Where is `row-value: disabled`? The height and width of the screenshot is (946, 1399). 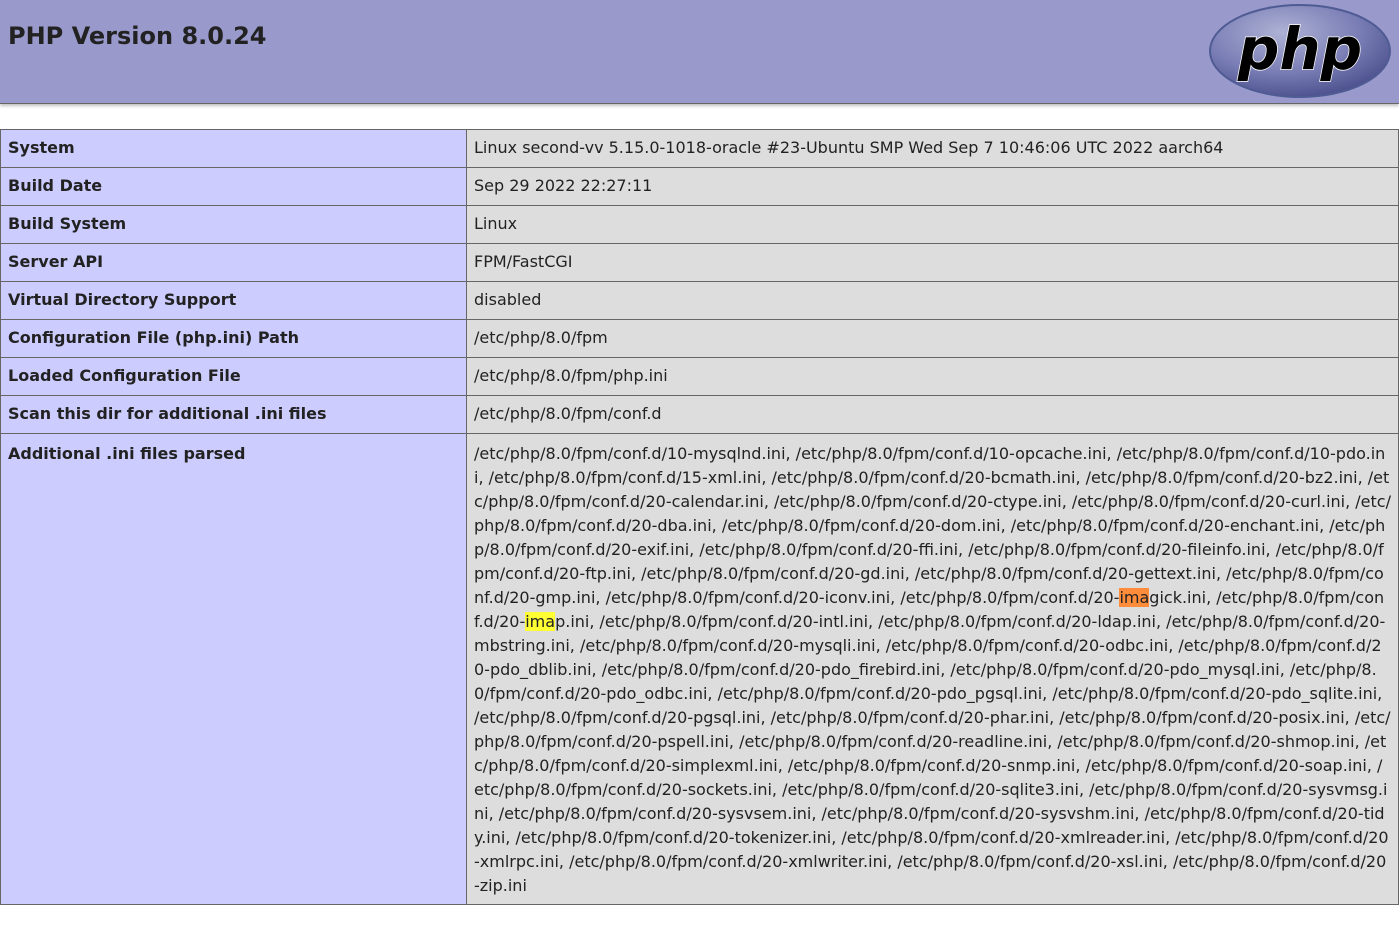
row-value: disabled is located at coordinates (932, 300).